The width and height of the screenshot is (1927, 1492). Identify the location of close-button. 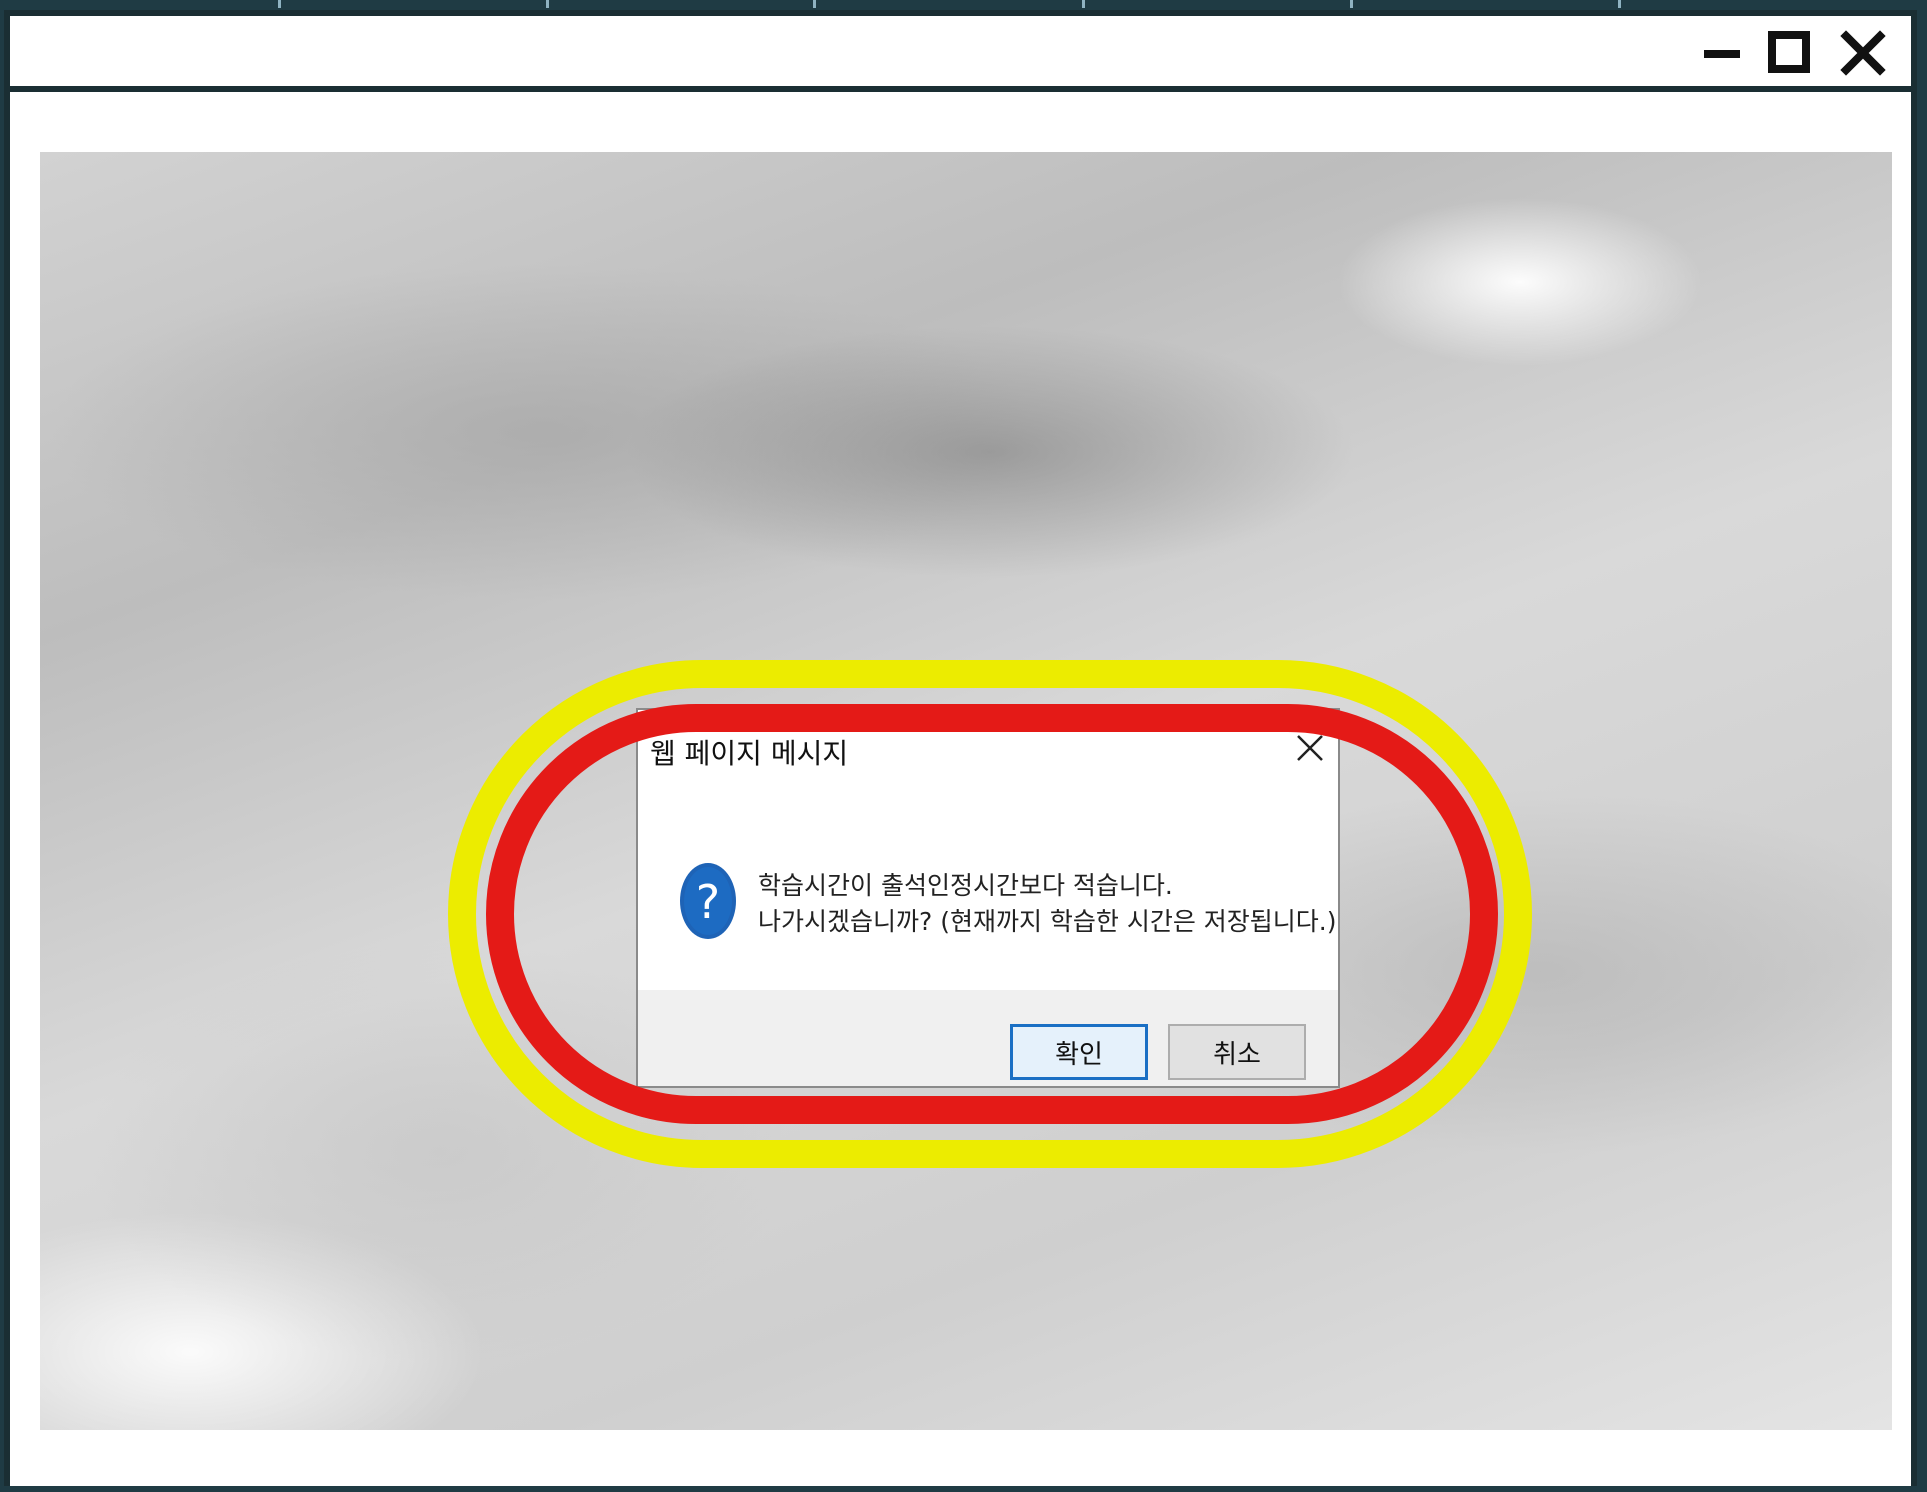
(1863, 53).